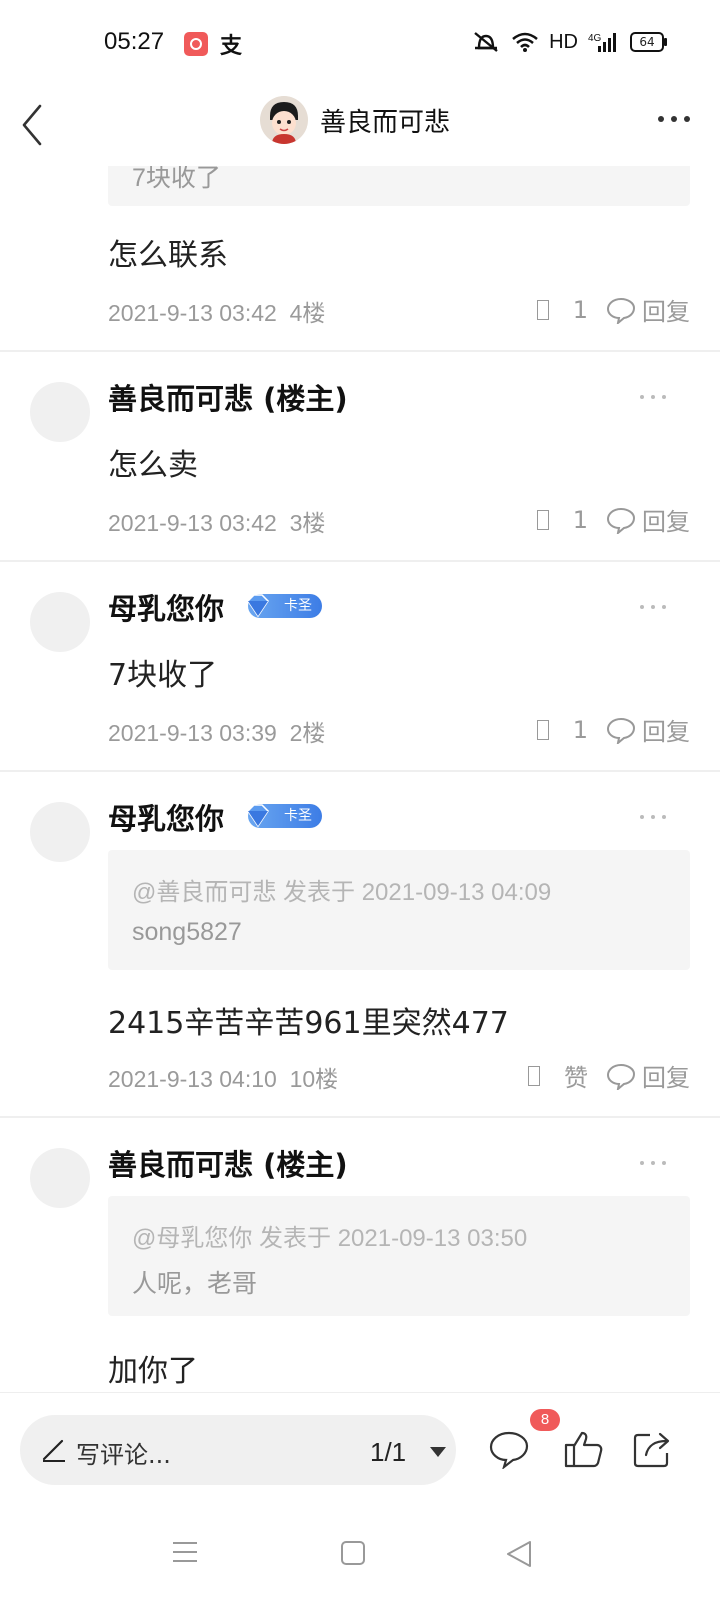 The height and width of the screenshot is (1600, 720). I want to click on reply-meta: 2021-9-13 03:42 3楼, so click(216, 521).